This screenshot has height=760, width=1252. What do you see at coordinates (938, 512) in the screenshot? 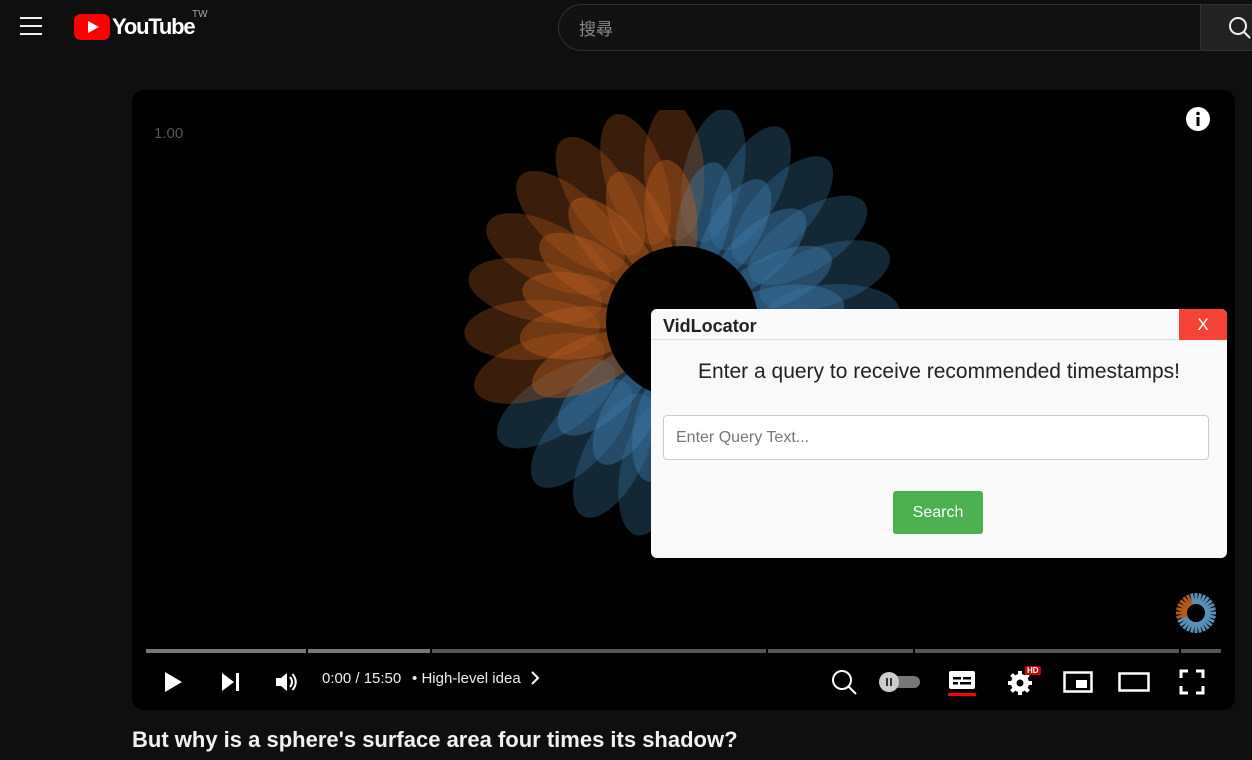
I see `search-button: Search` at bounding box center [938, 512].